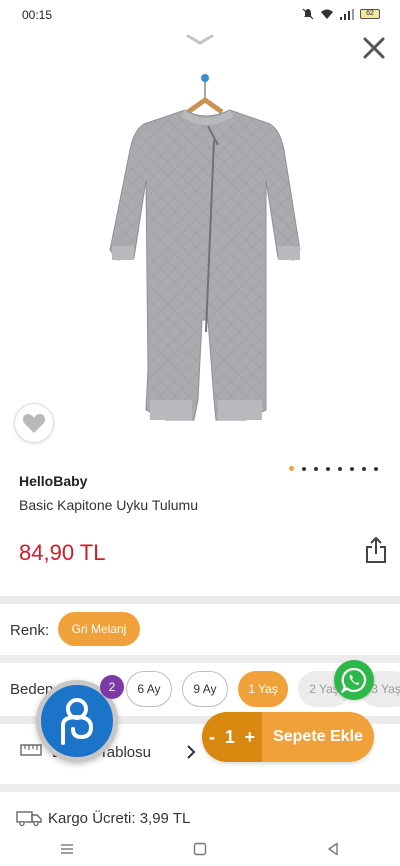 The width and height of the screenshot is (400, 866). Describe the element at coordinates (108, 505) in the screenshot. I see `product-name: Basic Kapitone Uyku Tulumu` at that location.